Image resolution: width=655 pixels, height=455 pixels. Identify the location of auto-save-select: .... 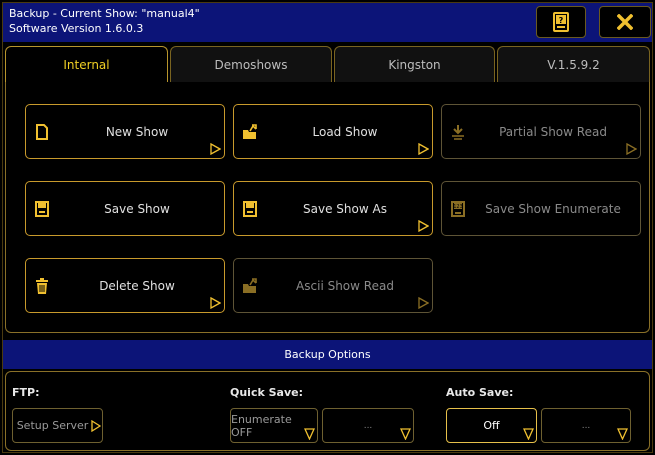
(586, 425).